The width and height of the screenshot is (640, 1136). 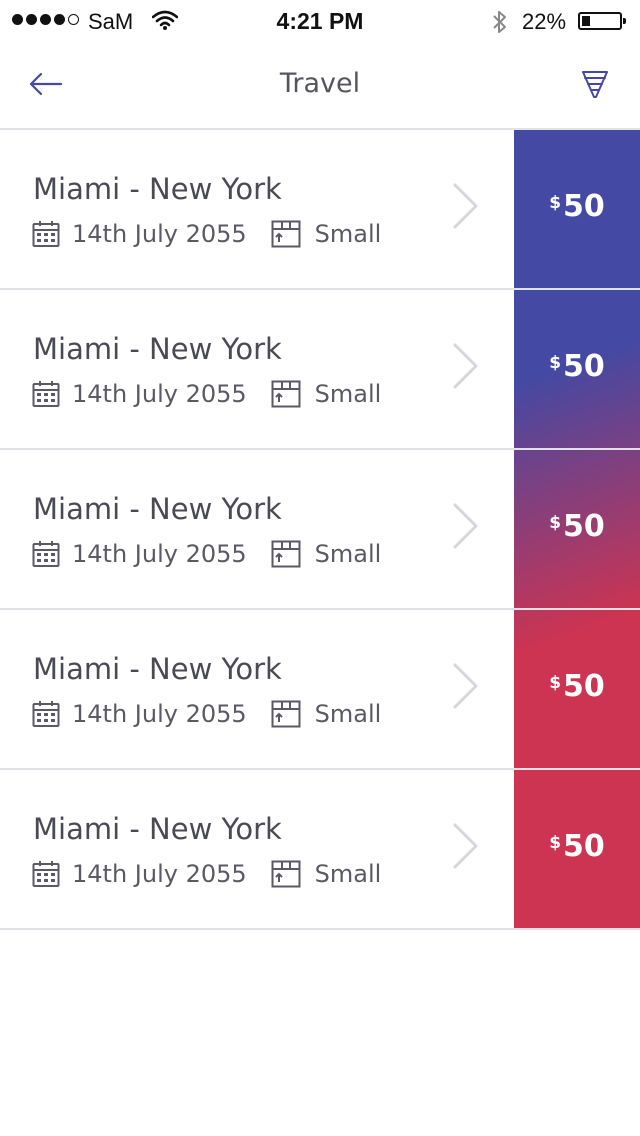 I want to click on filter-funnel-icon, so click(x=595, y=84).